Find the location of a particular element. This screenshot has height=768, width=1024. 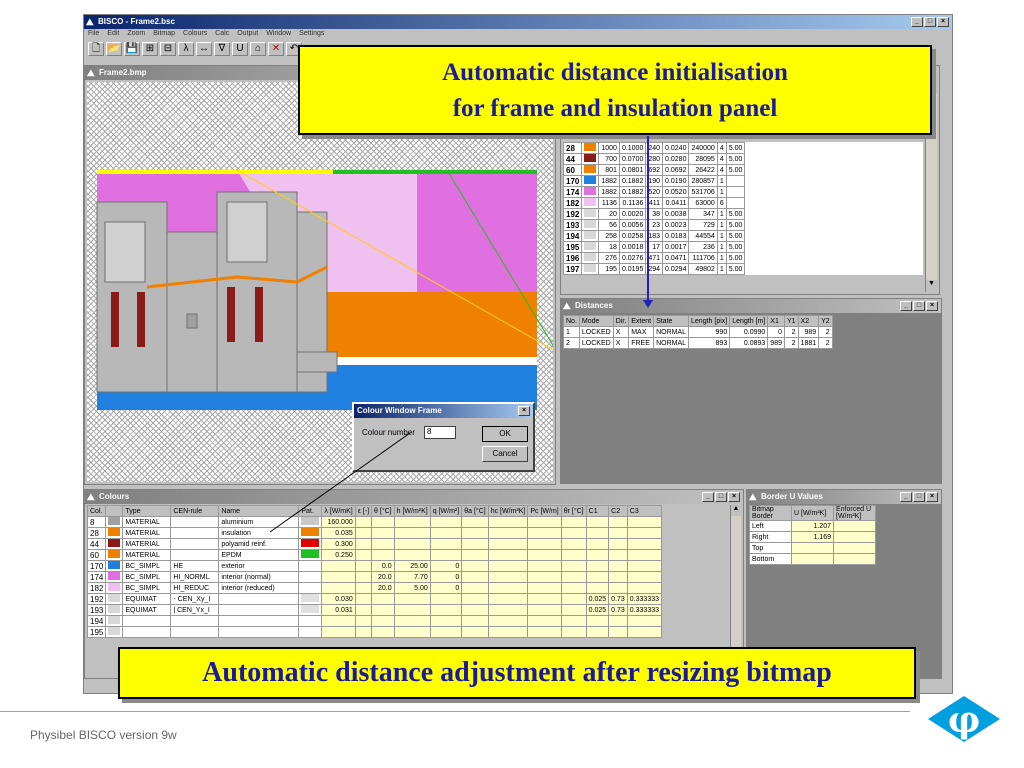

physibel-logo: φ is located at coordinates (964, 719).